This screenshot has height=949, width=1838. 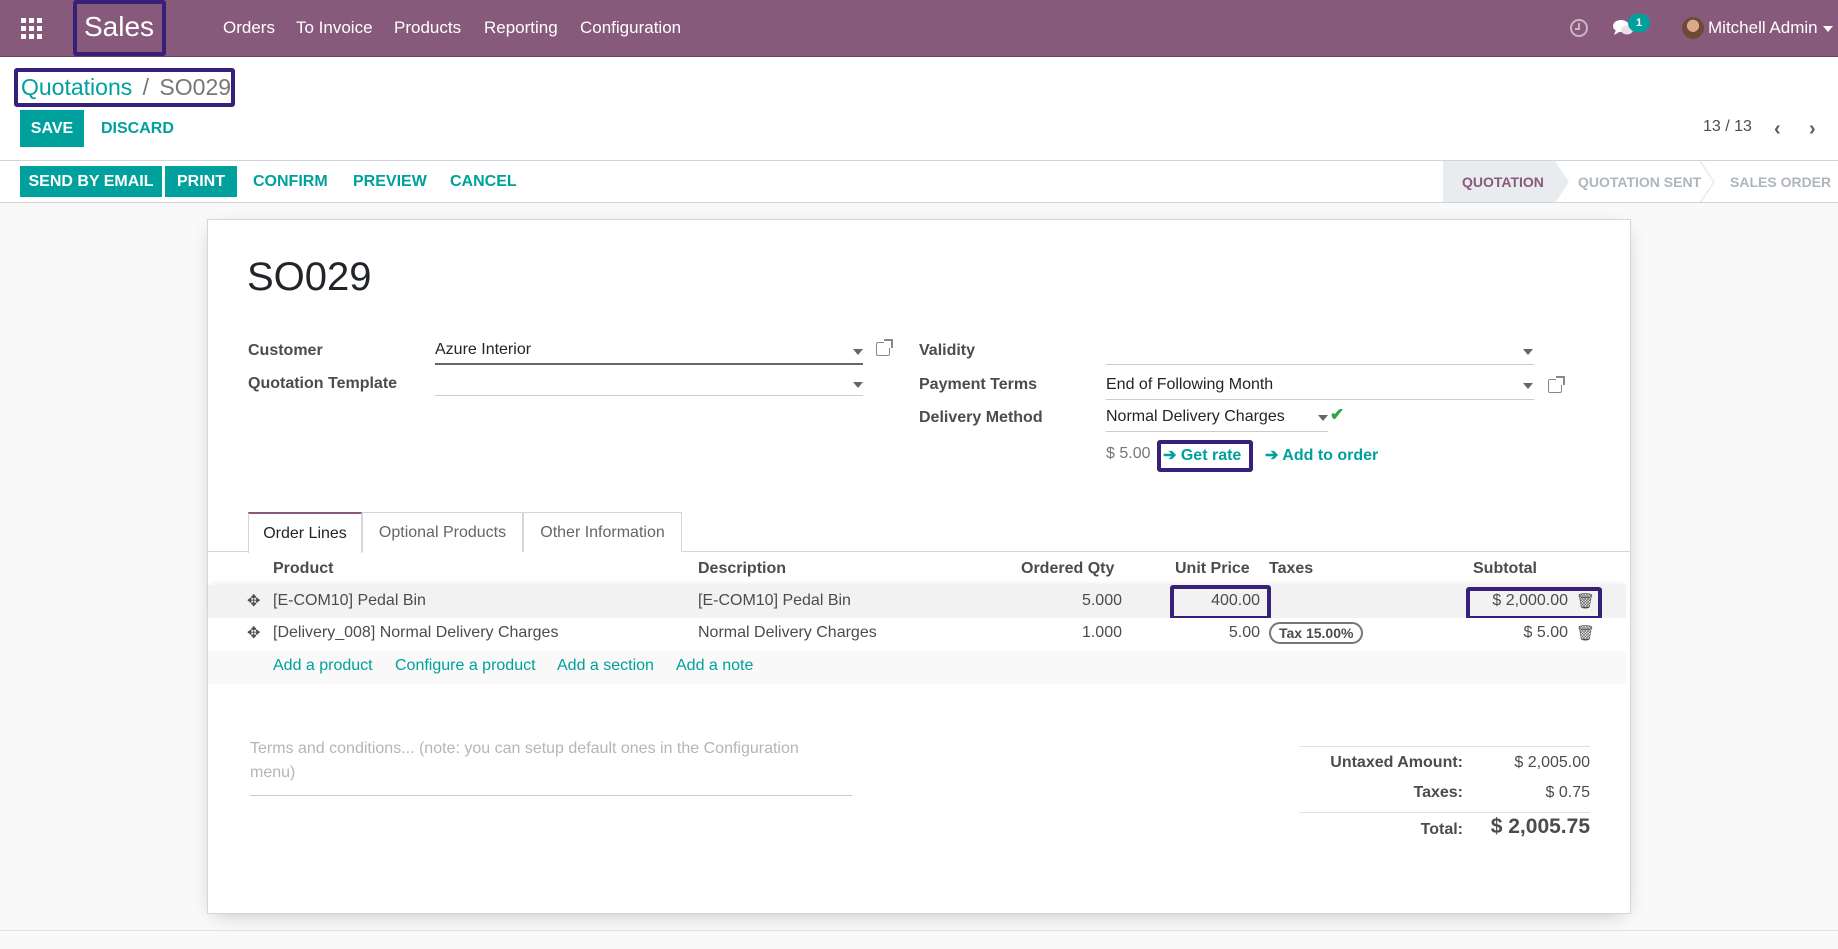 What do you see at coordinates (1780, 182) in the screenshot?
I see `stage-sales-order: SALES ORDER` at bounding box center [1780, 182].